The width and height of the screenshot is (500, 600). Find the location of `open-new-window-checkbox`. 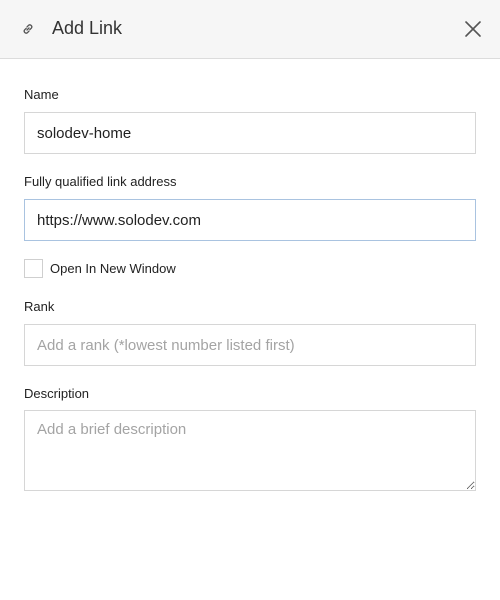

open-new-window-checkbox is located at coordinates (33, 268).